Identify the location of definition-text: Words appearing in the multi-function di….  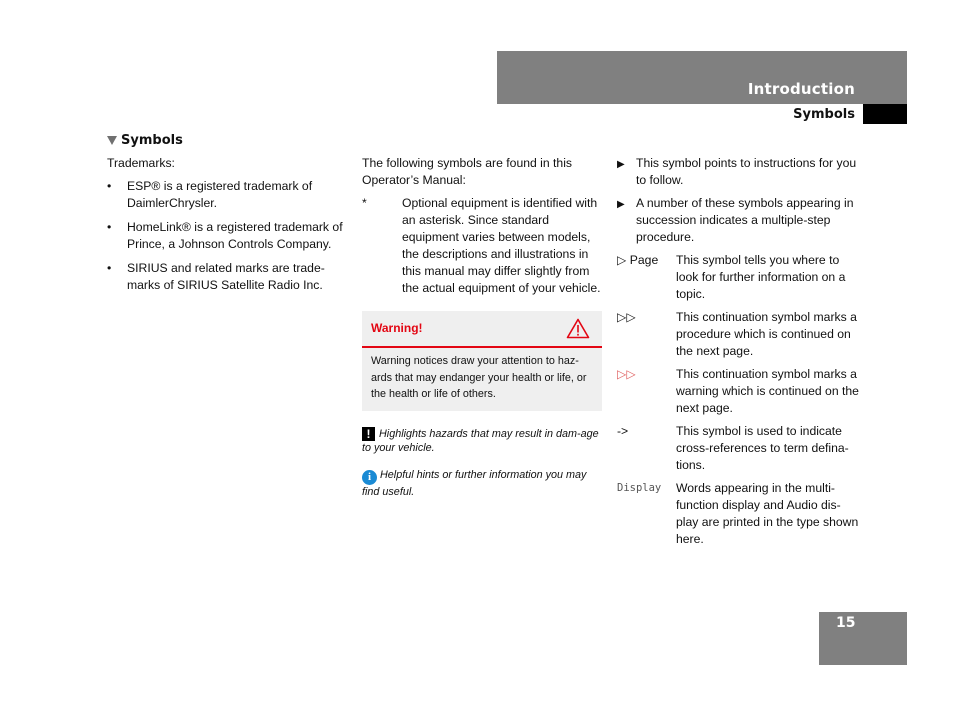
(767, 513).